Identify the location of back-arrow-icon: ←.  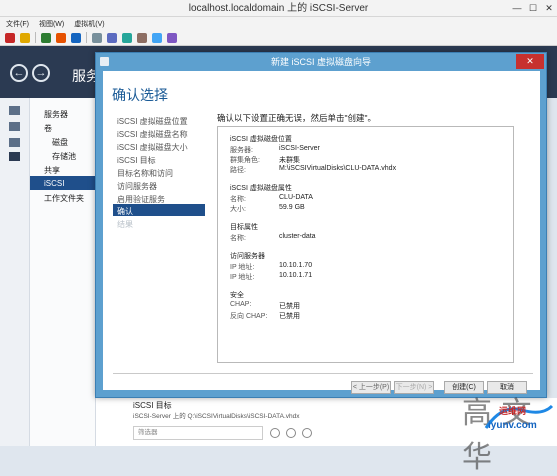
(19, 73).